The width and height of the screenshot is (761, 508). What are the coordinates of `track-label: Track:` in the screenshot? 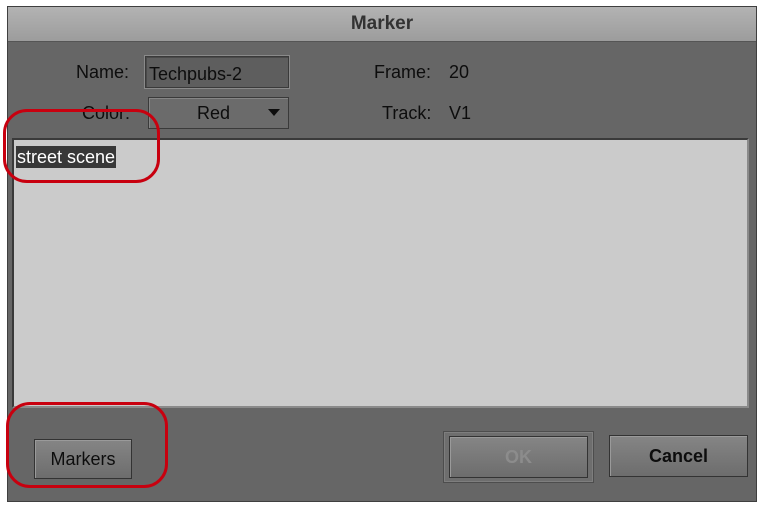 It's located at (407, 113).